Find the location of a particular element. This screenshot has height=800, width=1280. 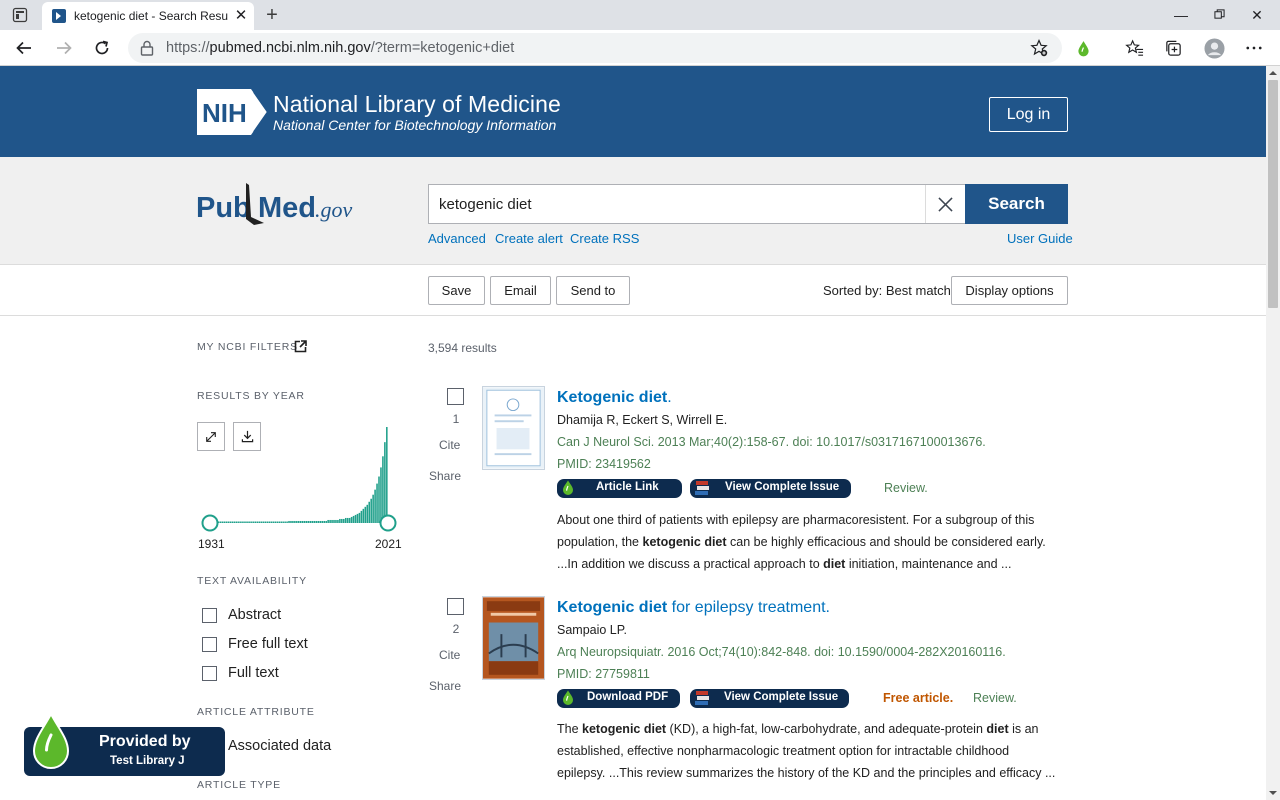

profile-avatar-icon is located at coordinates (1214, 48).